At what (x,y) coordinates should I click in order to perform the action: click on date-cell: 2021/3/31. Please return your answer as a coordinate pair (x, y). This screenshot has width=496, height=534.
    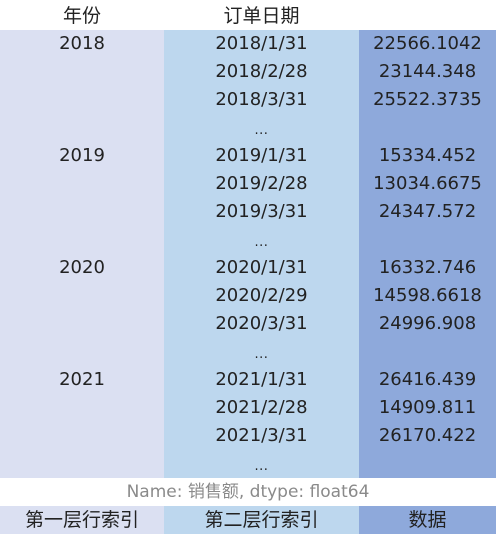
    Looking at the image, I should click on (261, 435).